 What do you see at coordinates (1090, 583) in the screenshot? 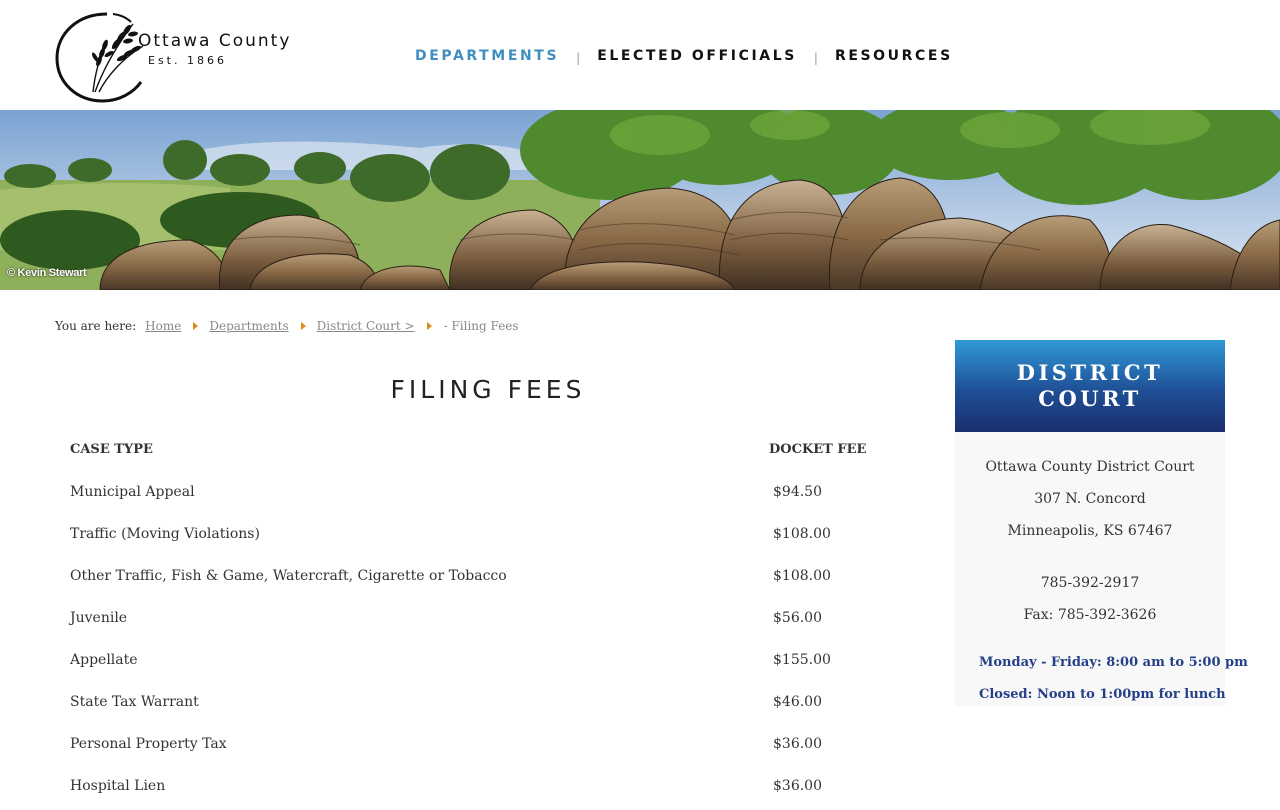
I see `court-phone: 785-392-2917` at bounding box center [1090, 583].